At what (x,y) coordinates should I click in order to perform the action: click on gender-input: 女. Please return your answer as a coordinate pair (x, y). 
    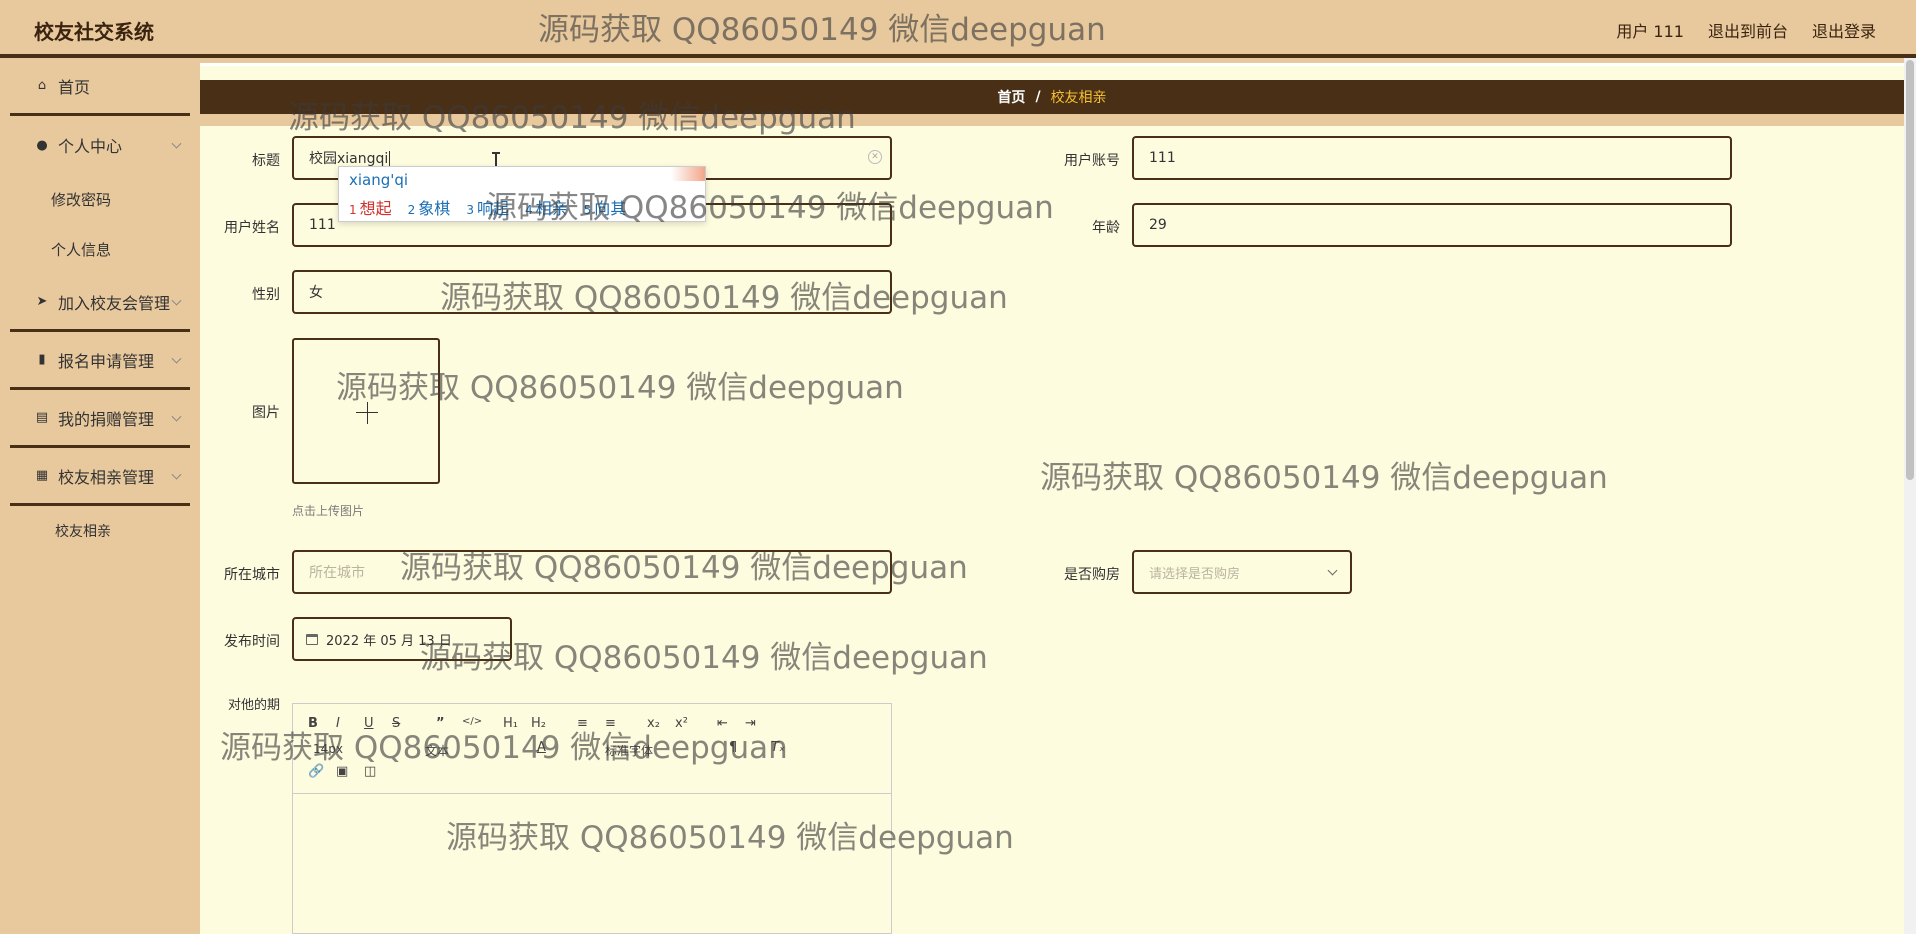
    Looking at the image, I should click on (592, 292).